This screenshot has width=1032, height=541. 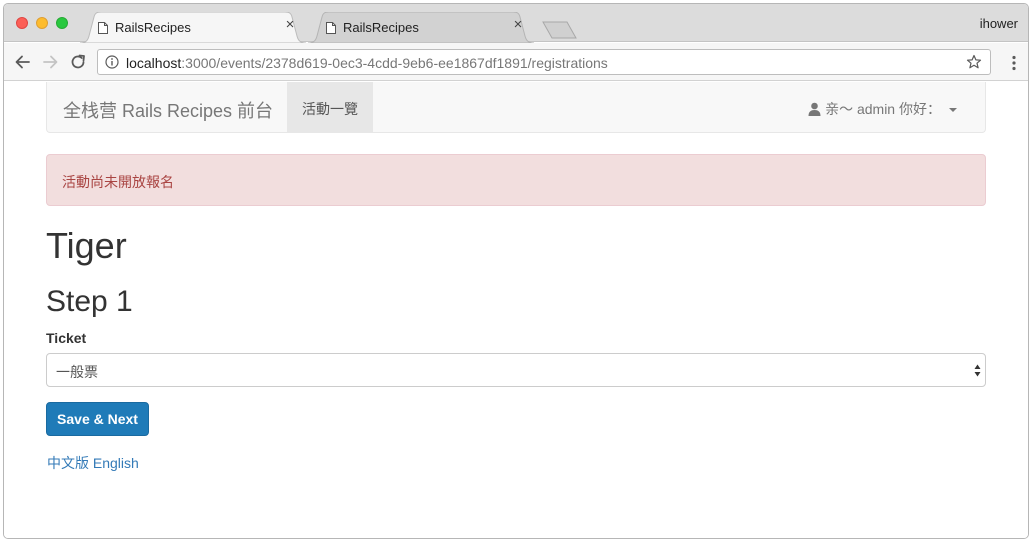 What do you see at coordinates (97, 419) in the screenshot?
I see `save-next-button: Save & Next` at bounding box center [97, 419].